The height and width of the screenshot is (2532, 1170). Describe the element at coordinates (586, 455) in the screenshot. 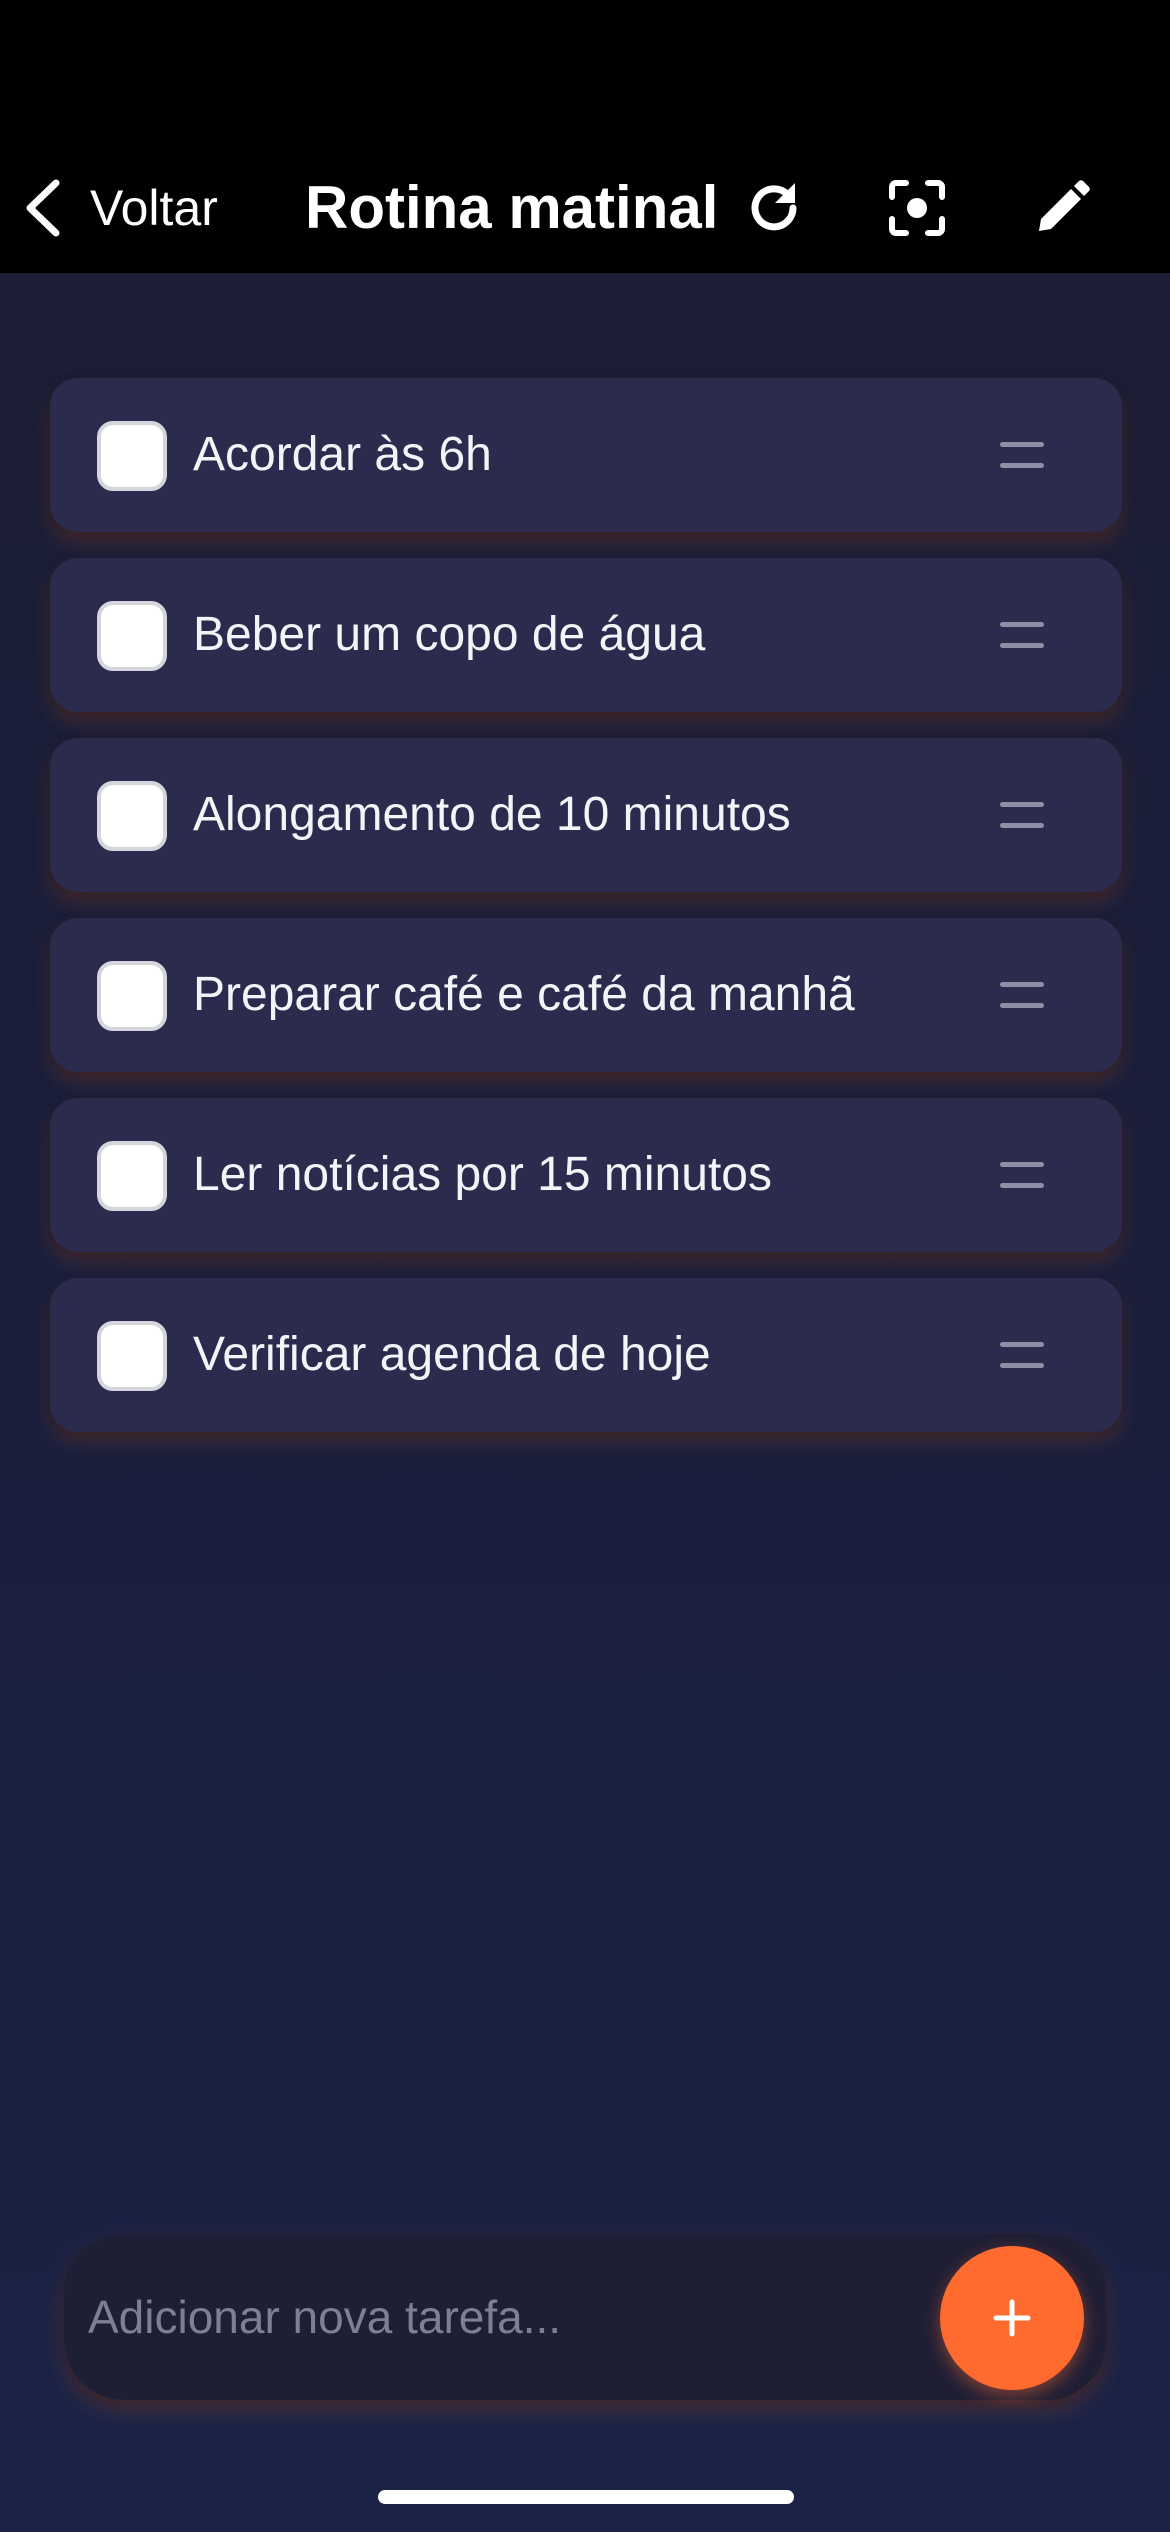

I see `task-item: Acordar às 6h` at that location.